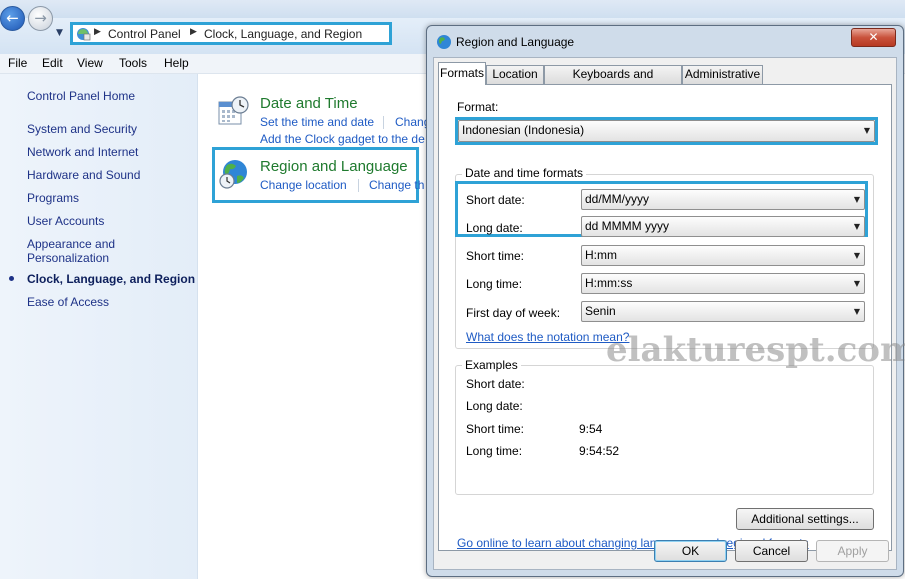 The width and height of the screenshot is (905, 579). What do you see at coordinates (723, 226) in the screenshot?
I see `long-date-dropdown: dd MMMM yyyy ▼` at bounding box center [723, 226].